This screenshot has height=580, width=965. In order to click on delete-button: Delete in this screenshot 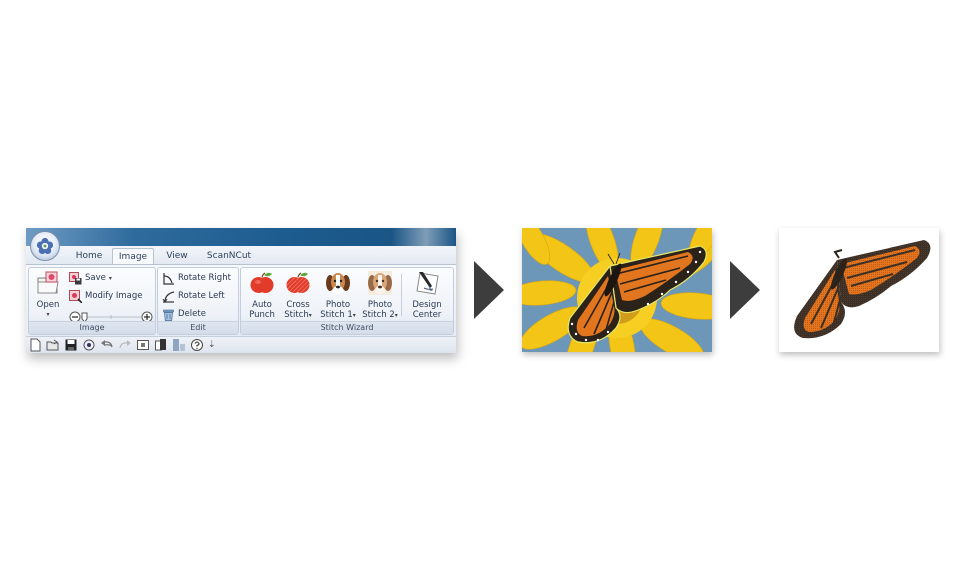, I will do `click(184, 314)`.